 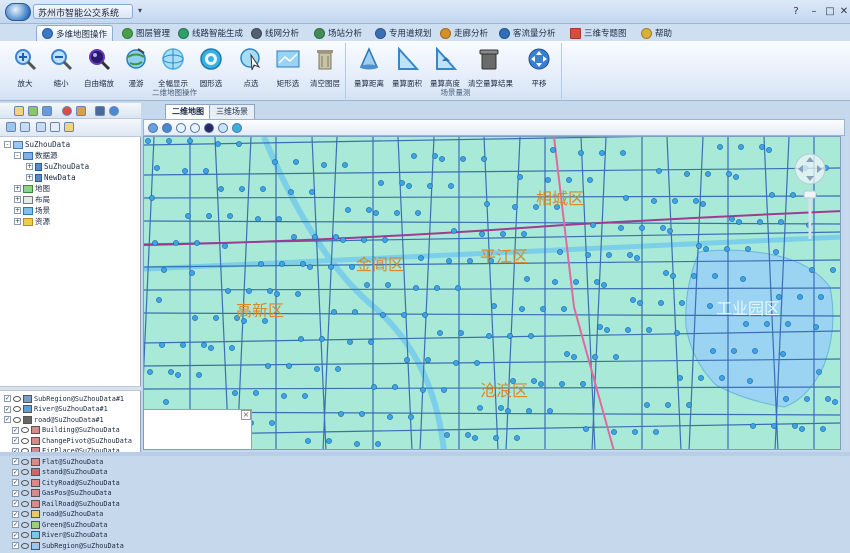 I want to click on layer-add-icon, so click(x=25, y=127).